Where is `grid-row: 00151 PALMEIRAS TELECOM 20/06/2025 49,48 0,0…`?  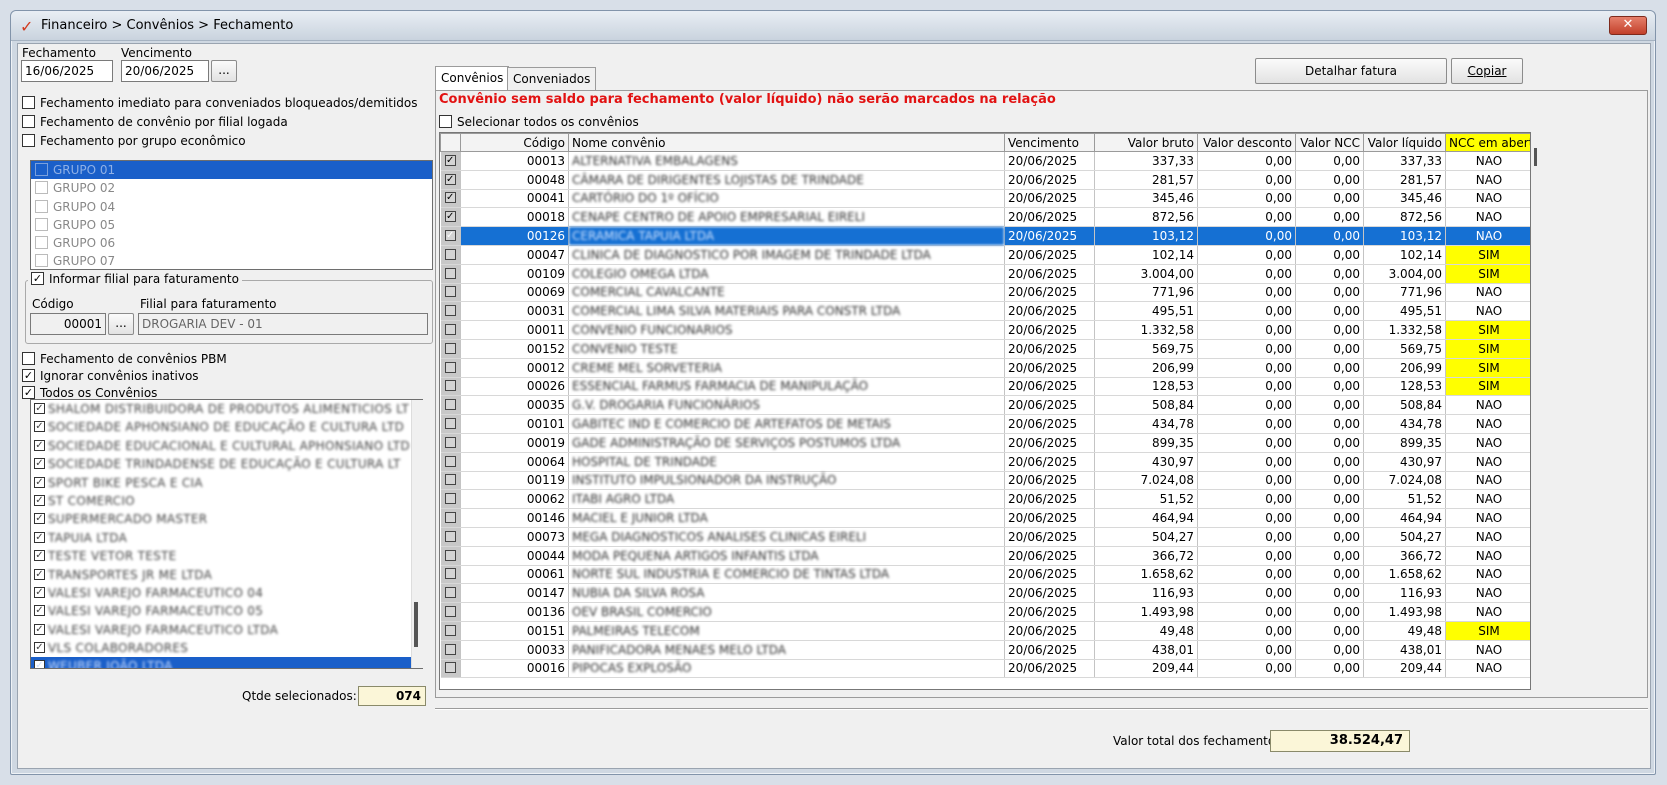 grid-row: 00151 PALMEIRAS TELECOM 20/06/2025 49,48 0,0… is located at coordinates (985, 631).